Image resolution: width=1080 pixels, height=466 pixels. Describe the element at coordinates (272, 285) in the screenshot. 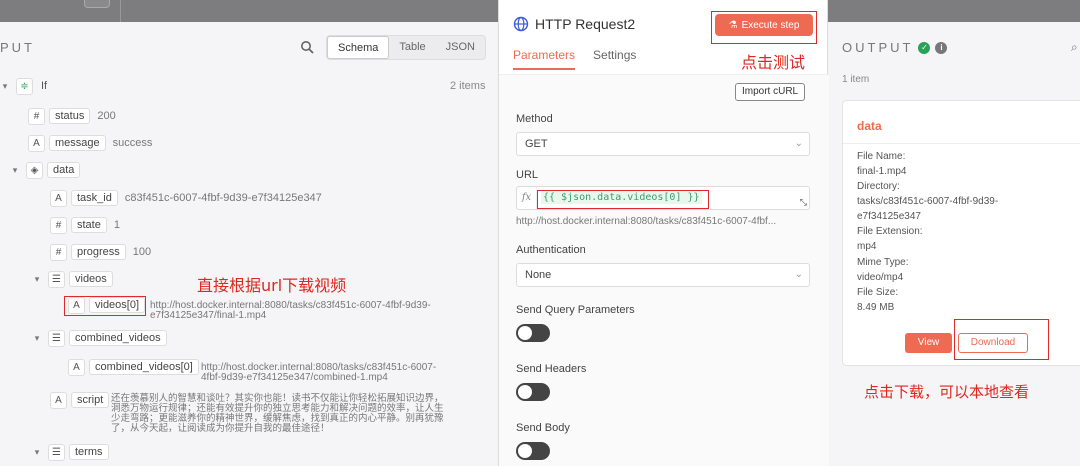

I see `annotation-download-by-url: 直接根据url下载视频` at that location.